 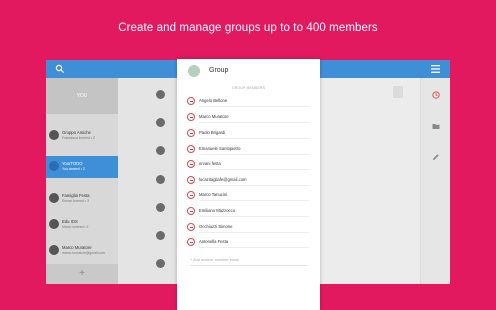 I want to click on member-row: Paolo Brigardi, so click(x=248, y=135).